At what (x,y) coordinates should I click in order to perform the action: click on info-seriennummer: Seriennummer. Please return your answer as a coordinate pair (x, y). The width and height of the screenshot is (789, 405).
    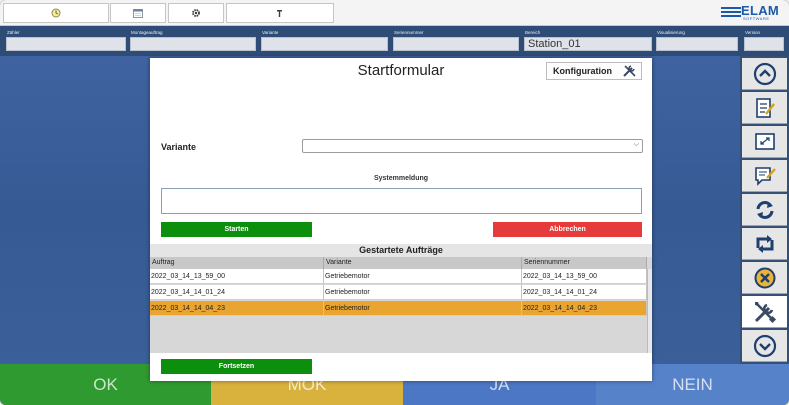
    Looking at the image, I should click on (456, 42).